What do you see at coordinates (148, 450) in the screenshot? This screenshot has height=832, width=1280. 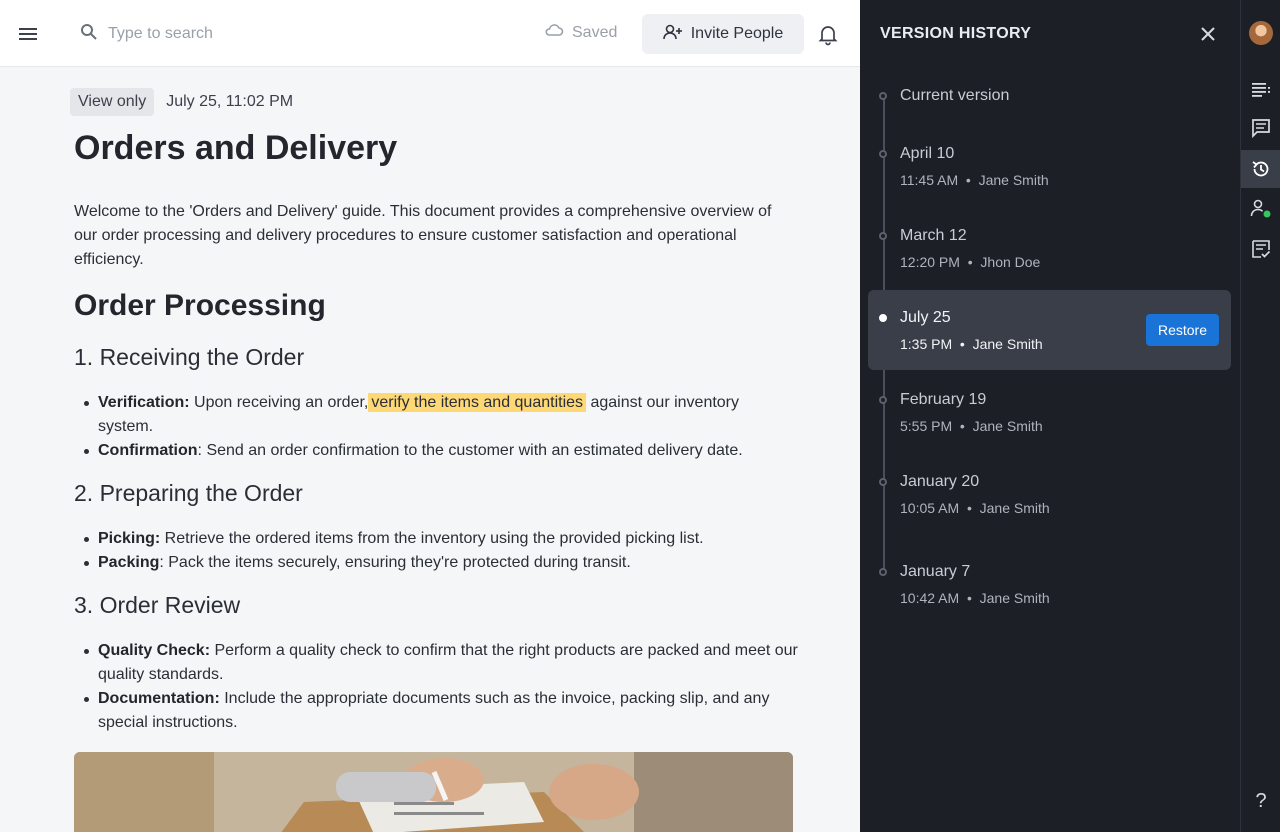 I see `item-label: Confirmation` at bounding box center [148, 450].